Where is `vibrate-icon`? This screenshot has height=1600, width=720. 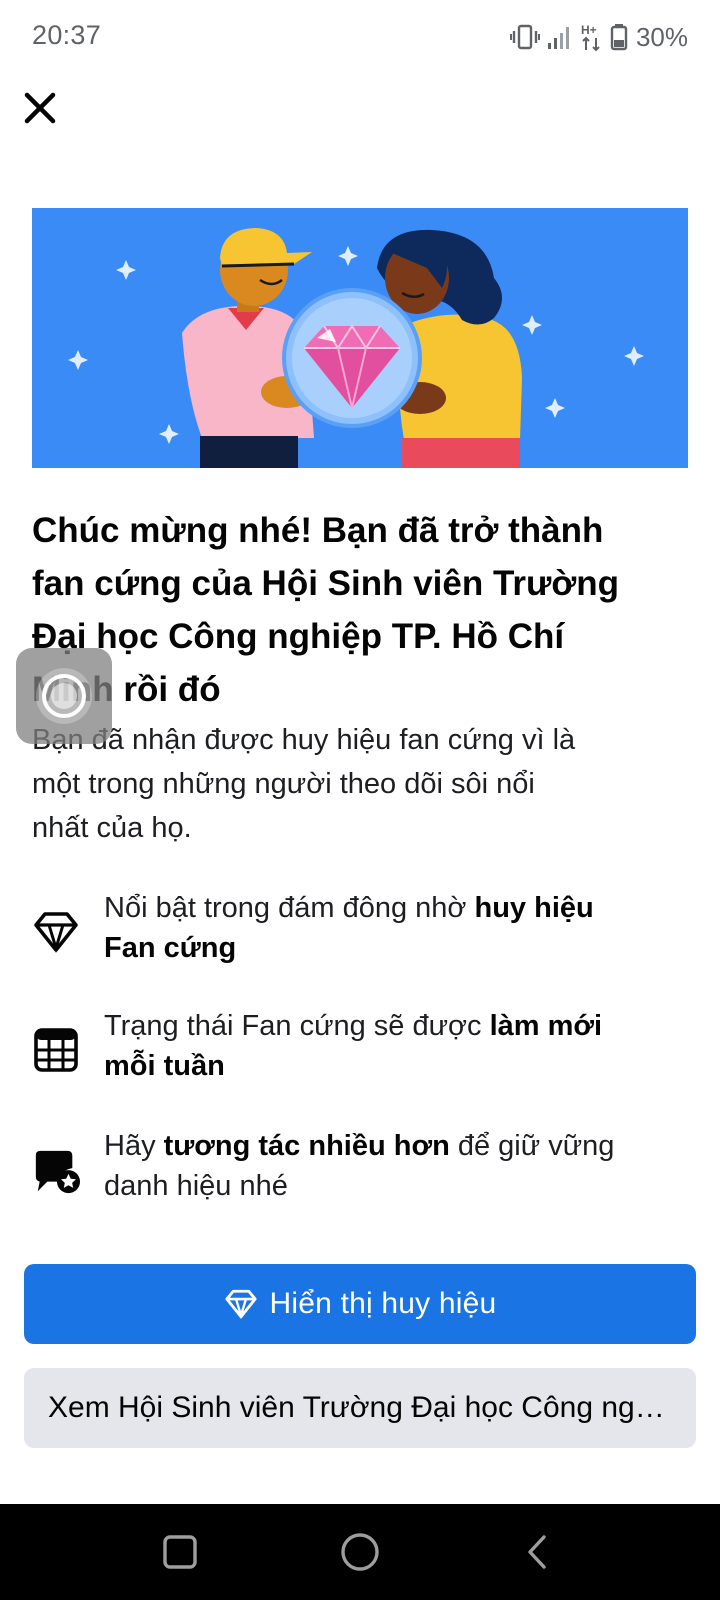 vibrate-icon is located at coordinates (524, 37).